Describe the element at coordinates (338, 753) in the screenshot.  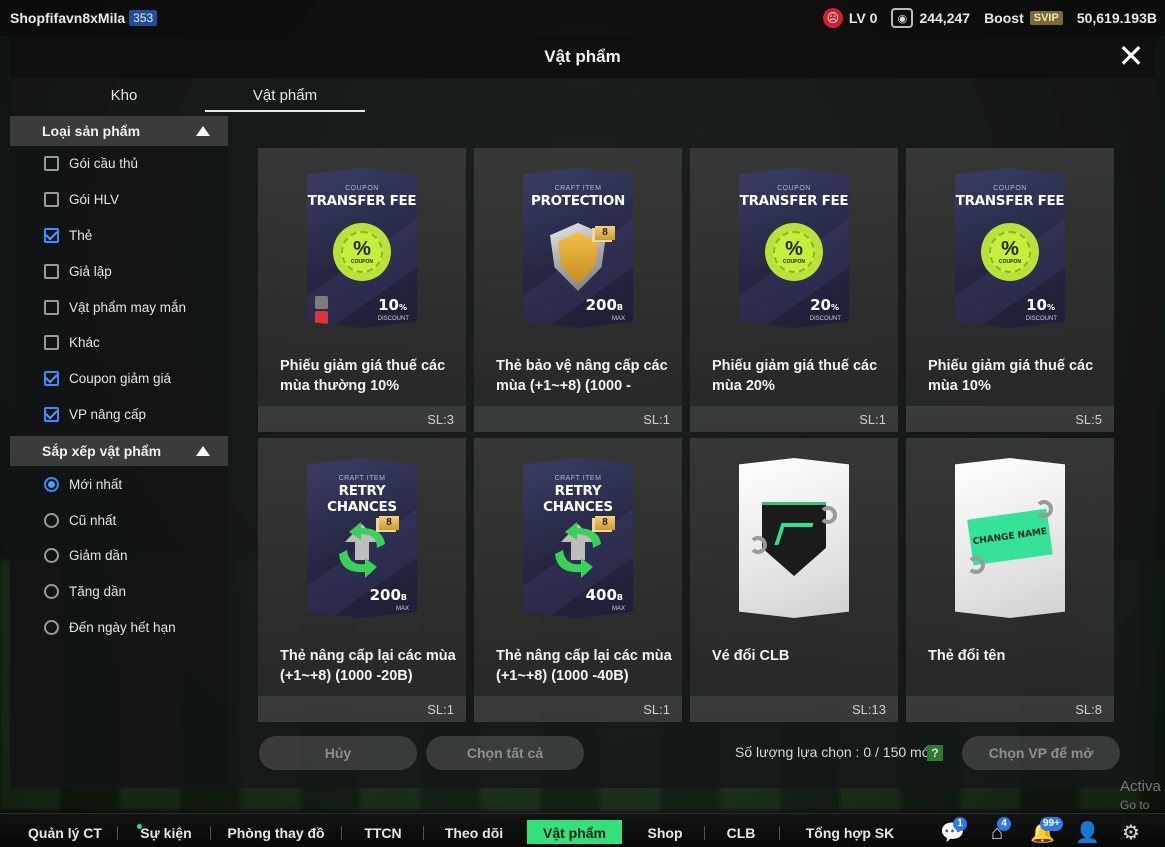
I see `cancel-button: Hủy` at that location.